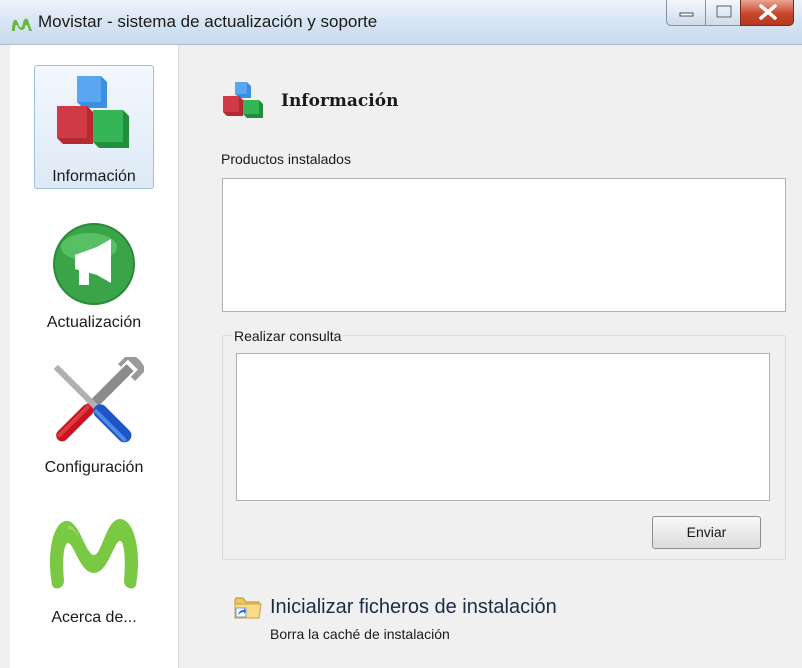 The width and height of the screenshot is (802, 668). What do you see at coordinates (288, 336) in the screenshot?
I see `query-group-label: Realizar consulta` at bounding box center [288, 336].